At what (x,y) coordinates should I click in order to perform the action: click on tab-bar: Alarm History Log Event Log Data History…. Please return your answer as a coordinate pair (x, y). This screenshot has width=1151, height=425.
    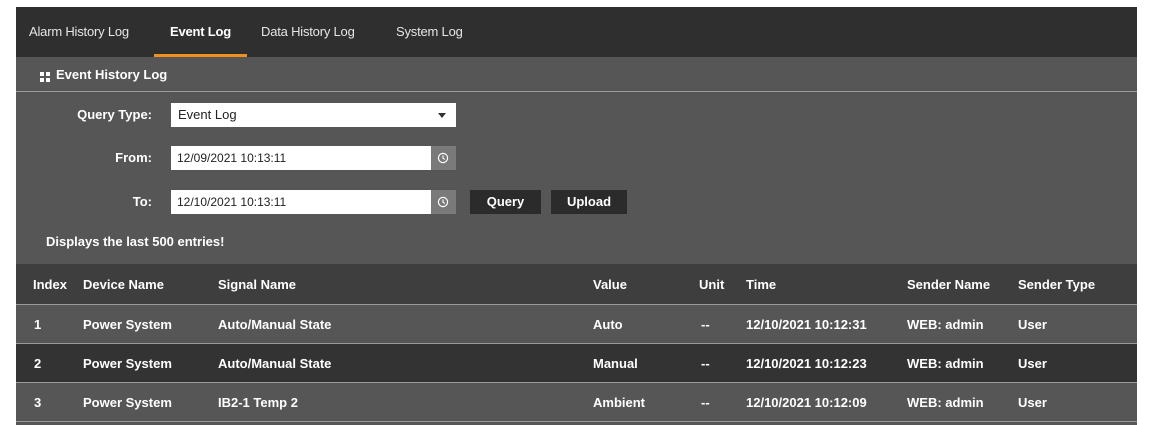
    Looking at the image, I should click on (576, 32).